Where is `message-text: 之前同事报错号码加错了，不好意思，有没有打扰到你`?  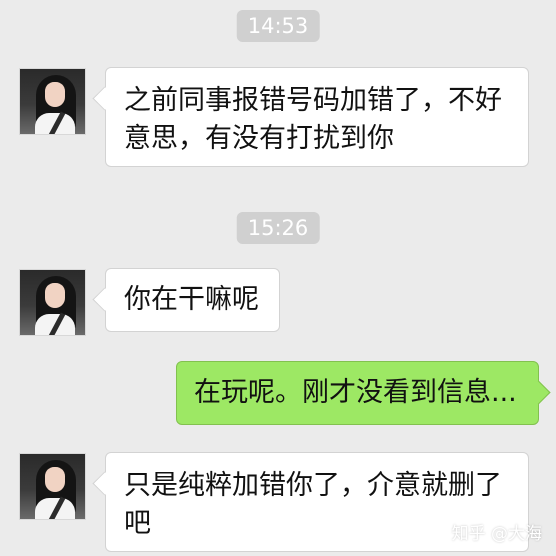 message-text: 之前同事报错号码加错了，不好意思，有没有打扰到你 is located at coordinates (313, 119).